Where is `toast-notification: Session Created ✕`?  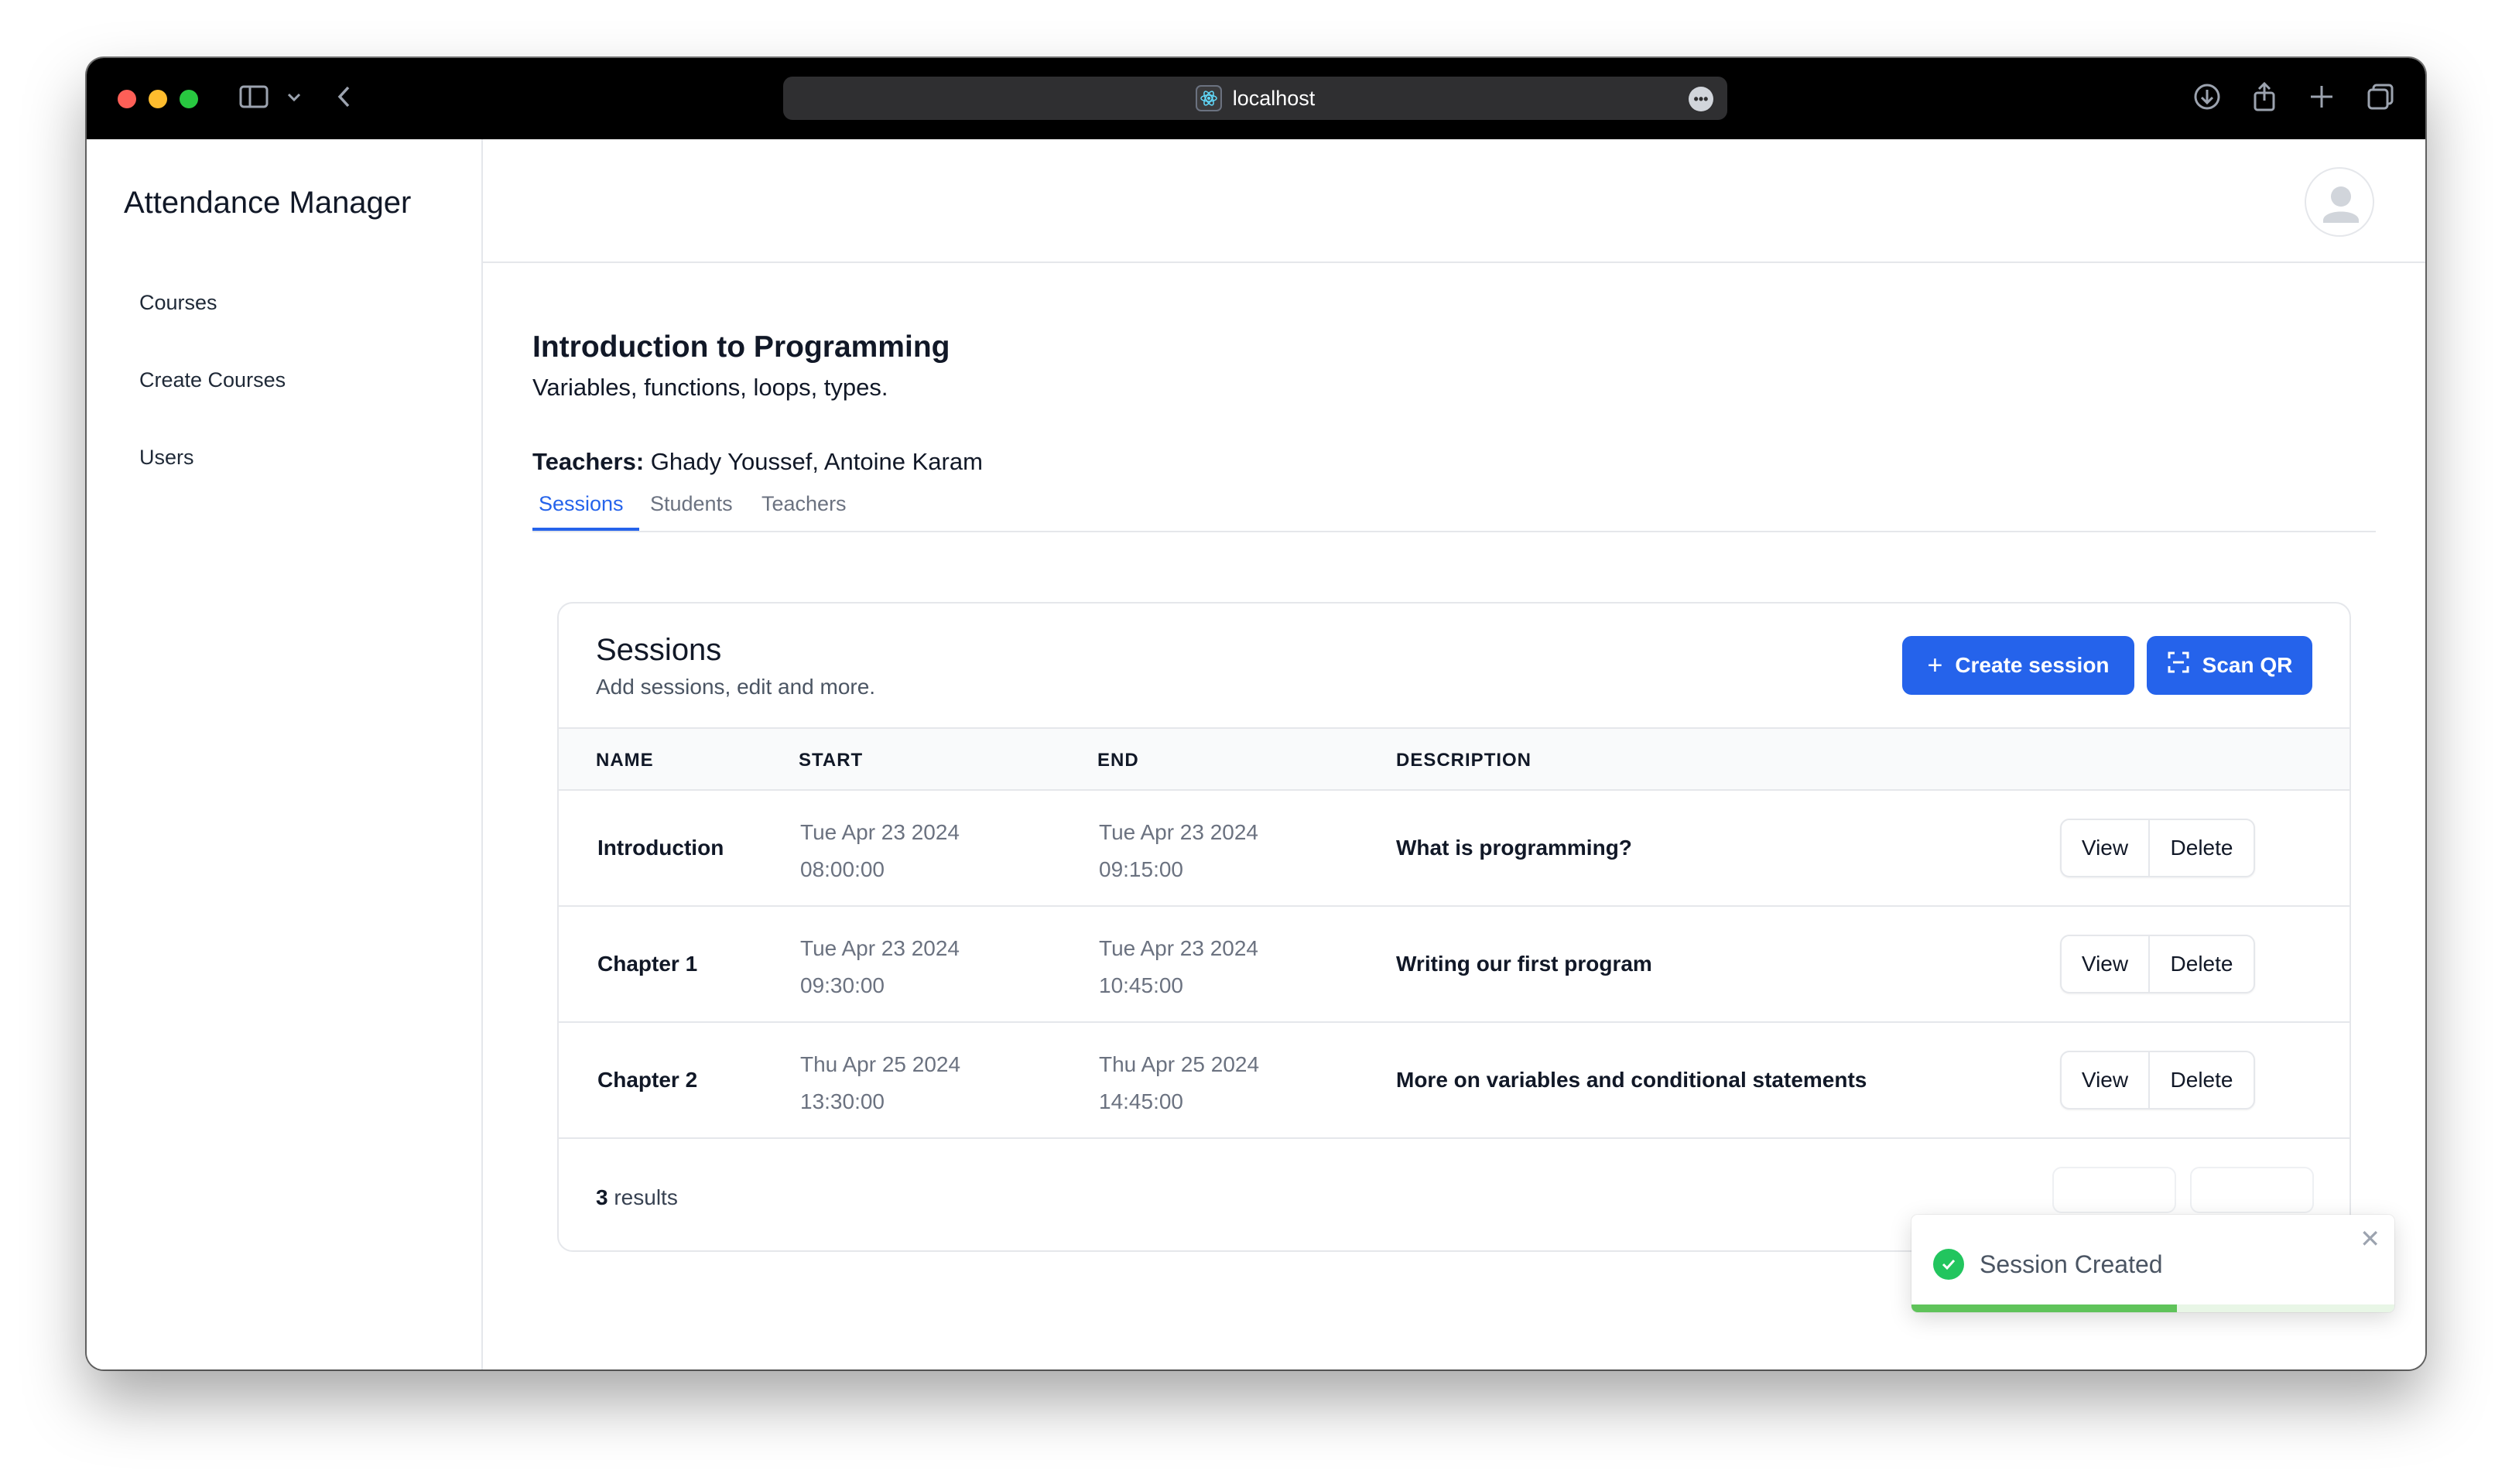 toast-notification: Session Created ✕ is located at coordinates (2152, 1264).